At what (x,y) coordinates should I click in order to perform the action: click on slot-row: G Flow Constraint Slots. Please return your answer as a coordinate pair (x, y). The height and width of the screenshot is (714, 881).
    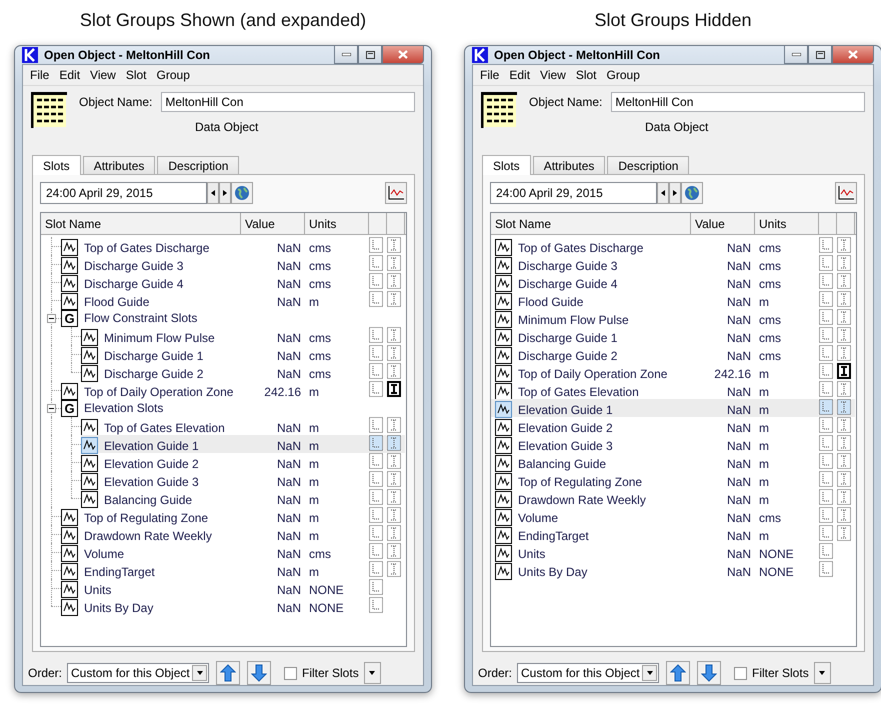
    Looking at the image, I should click on (233, 318).